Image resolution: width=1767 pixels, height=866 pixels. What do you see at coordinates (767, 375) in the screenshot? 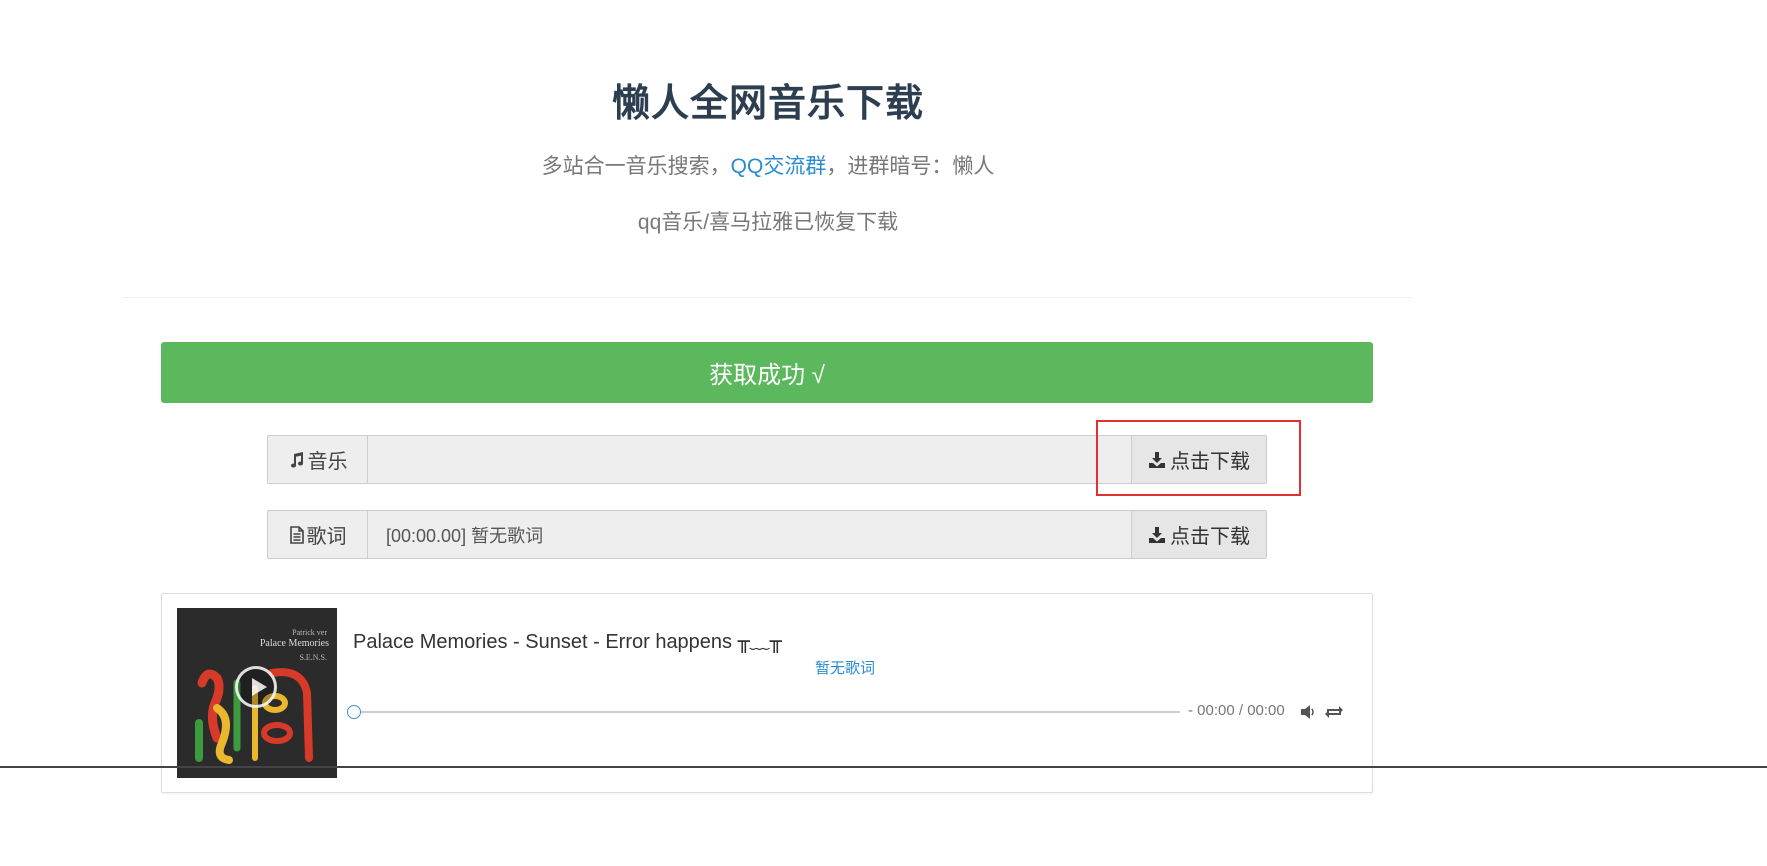
I see `success-message: 获取成功 √` at bounding box center [767, 375].